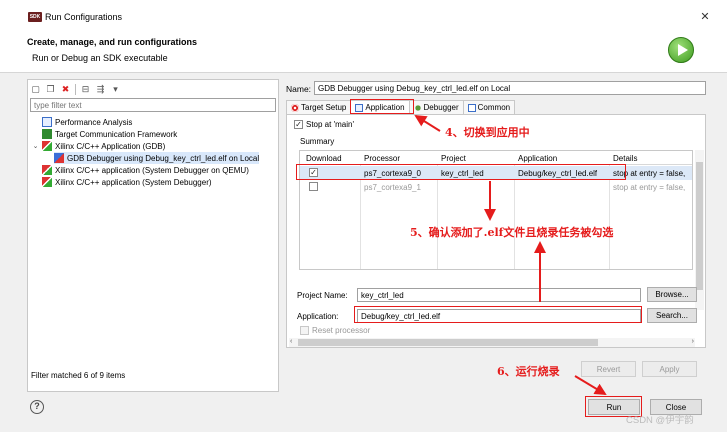  I want to click on tab-label: Target Setup, so click(324, 107).